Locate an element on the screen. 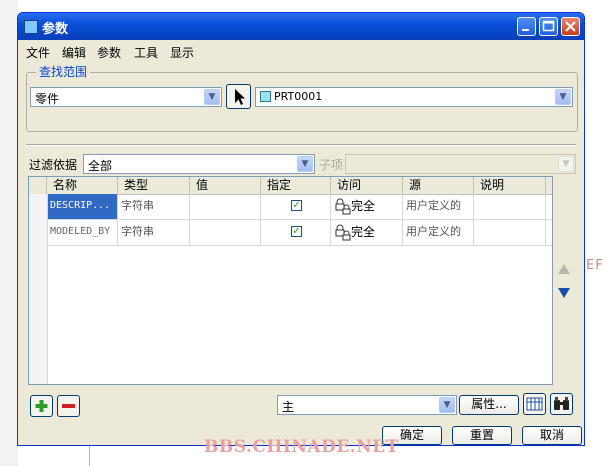  remove-parameter-button is located at coordinates (68, 406).